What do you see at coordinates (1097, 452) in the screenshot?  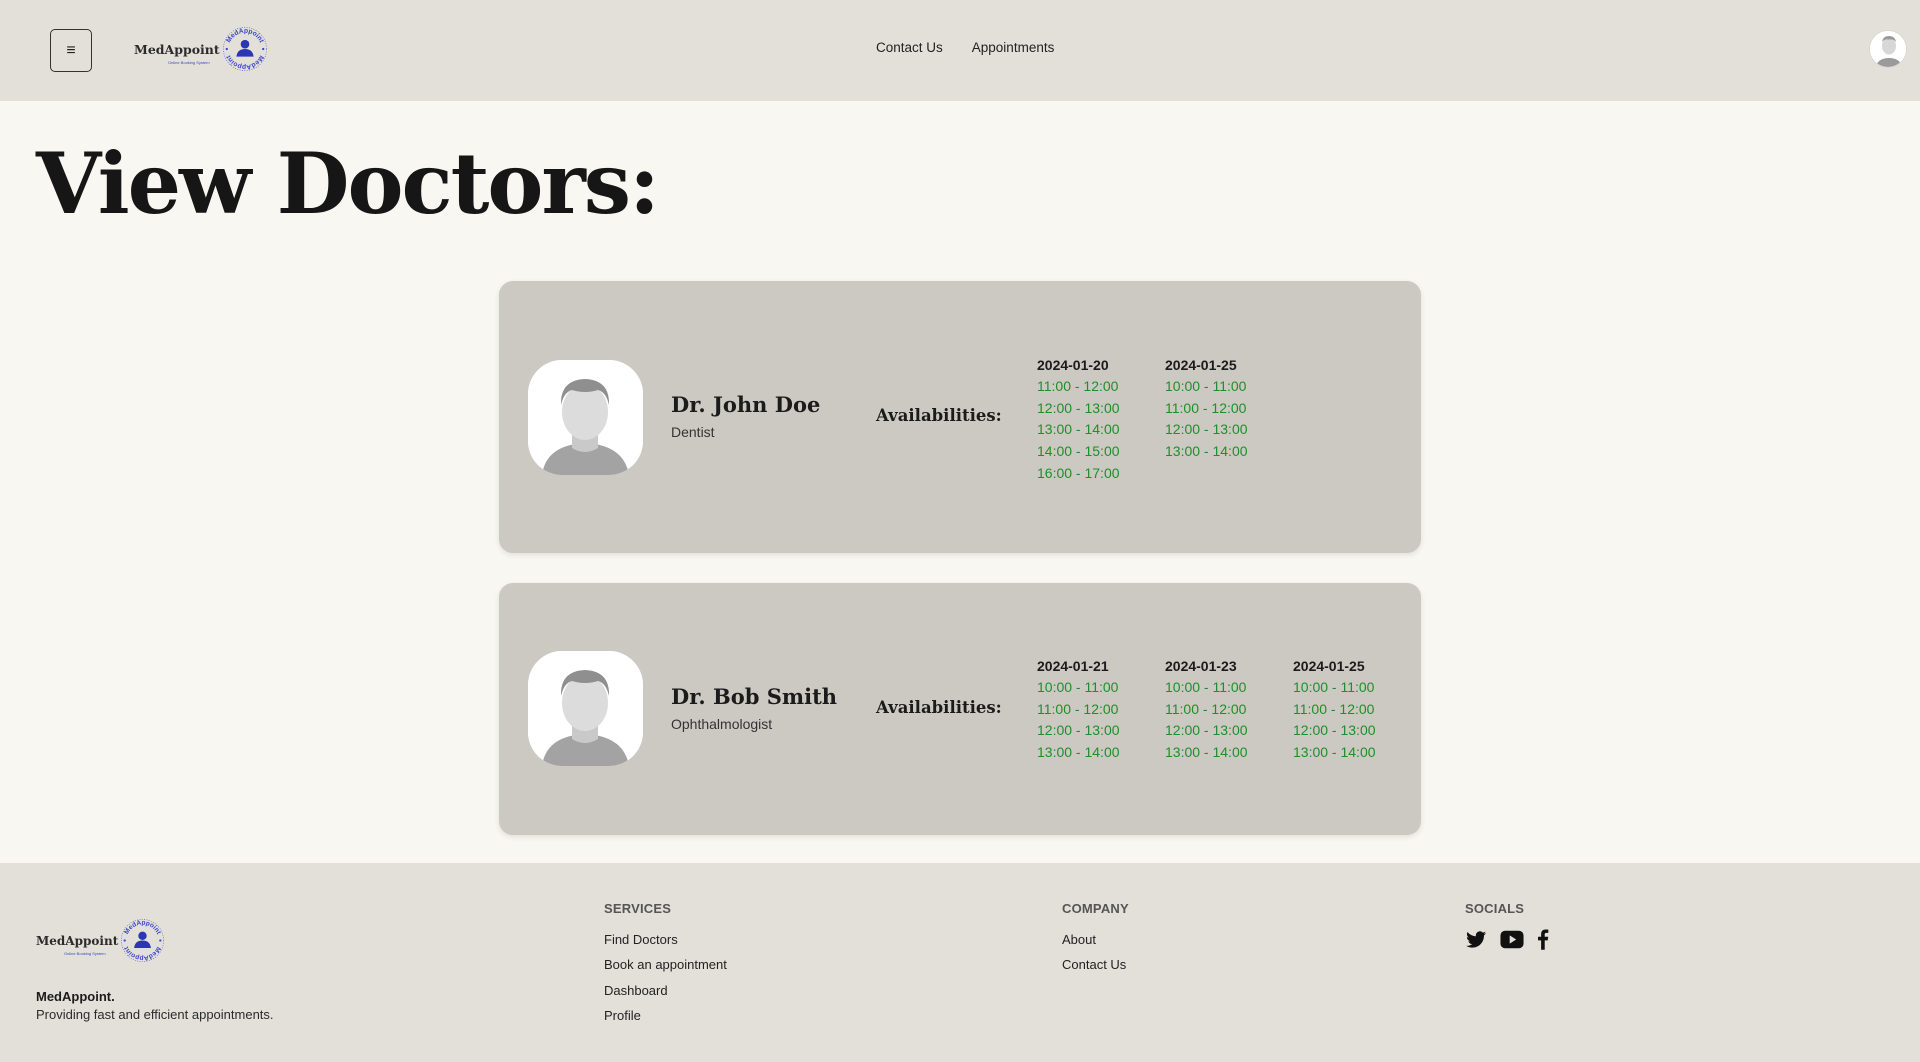 I see `time-slot: 14:00 - 15:00` at bounding box center [1097, 452].